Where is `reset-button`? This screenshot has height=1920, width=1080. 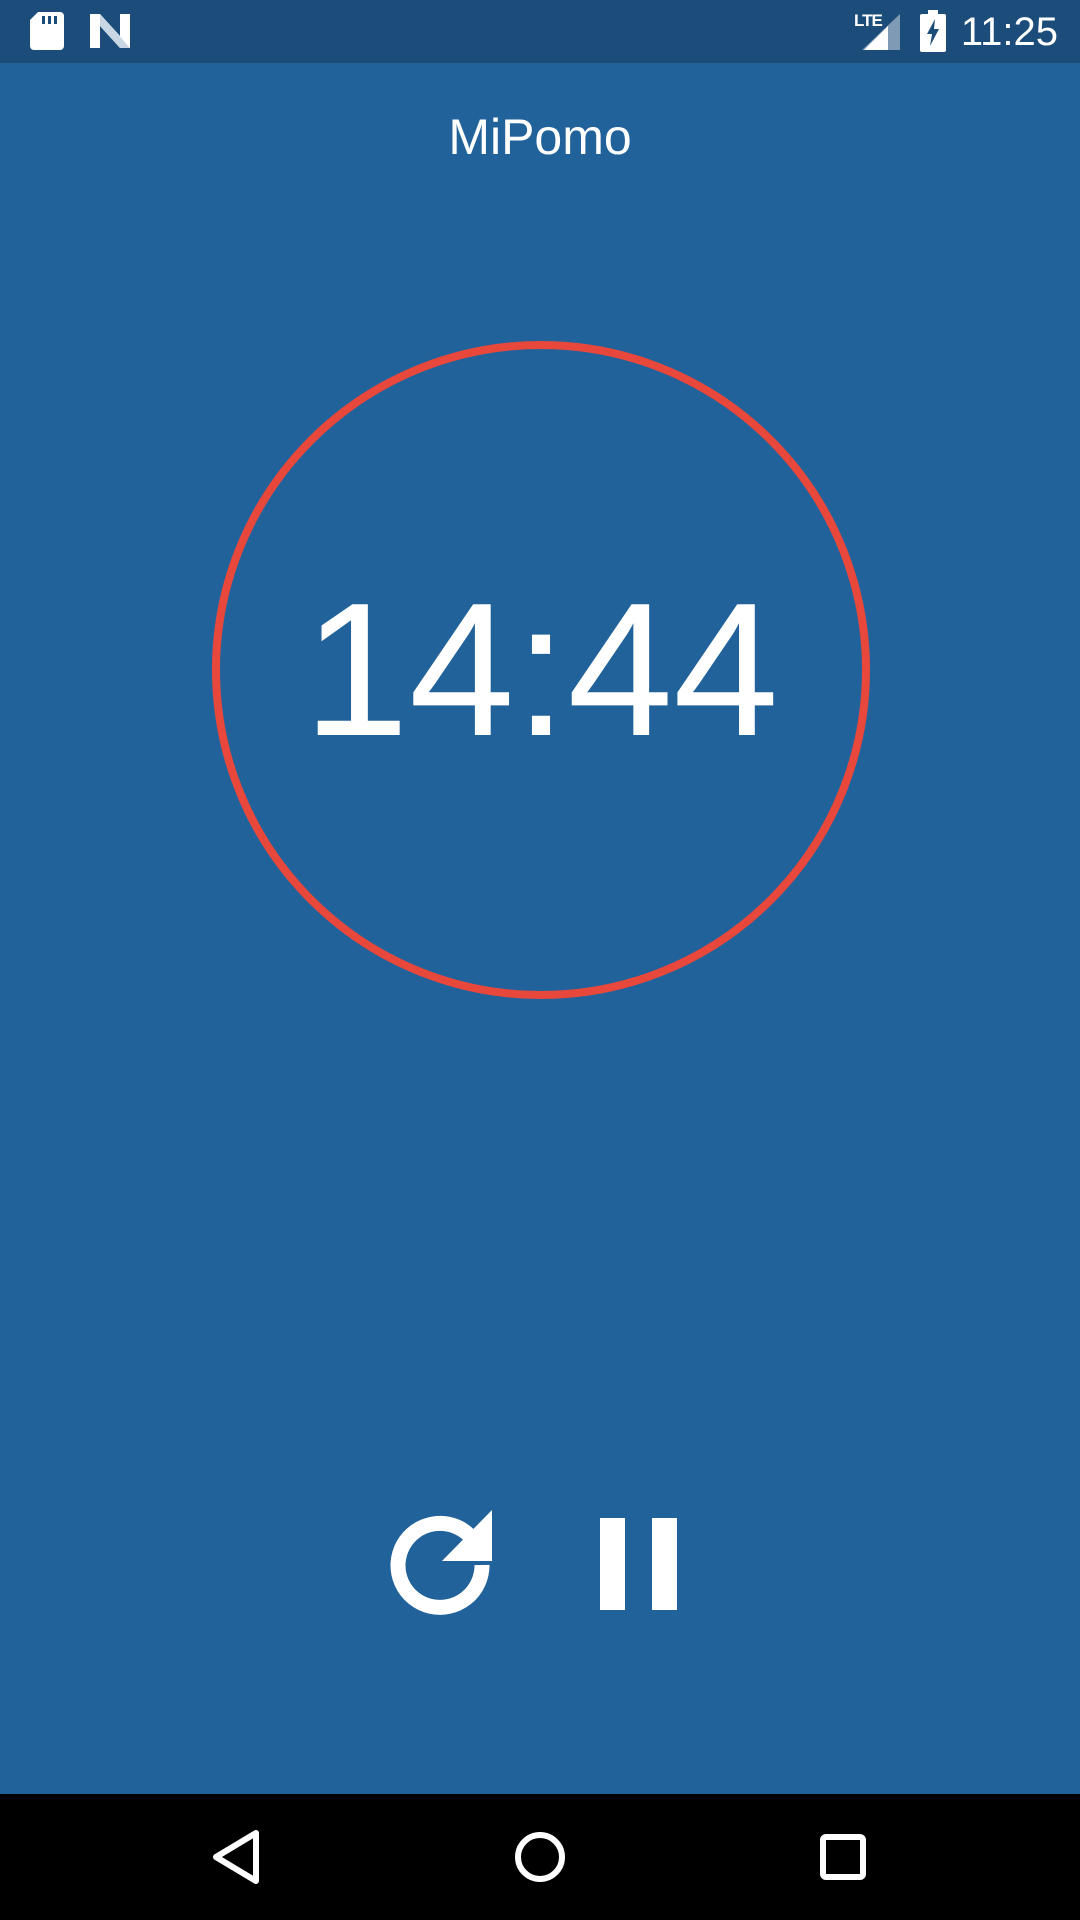 reset-button is located at coordinates (440, 1565).